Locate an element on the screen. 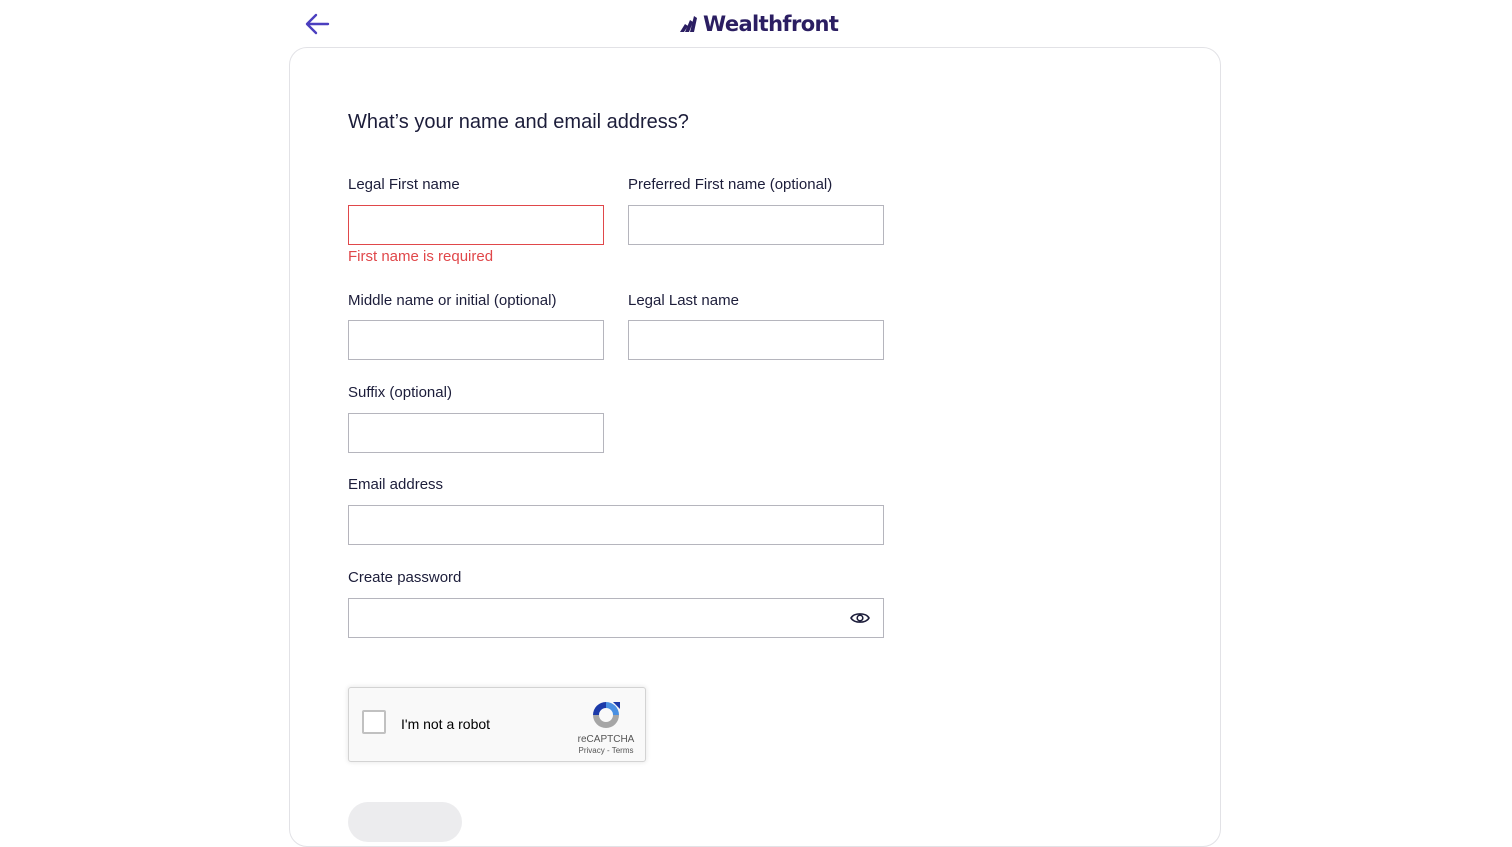  first-name-field is located at coordinates (476, 225).